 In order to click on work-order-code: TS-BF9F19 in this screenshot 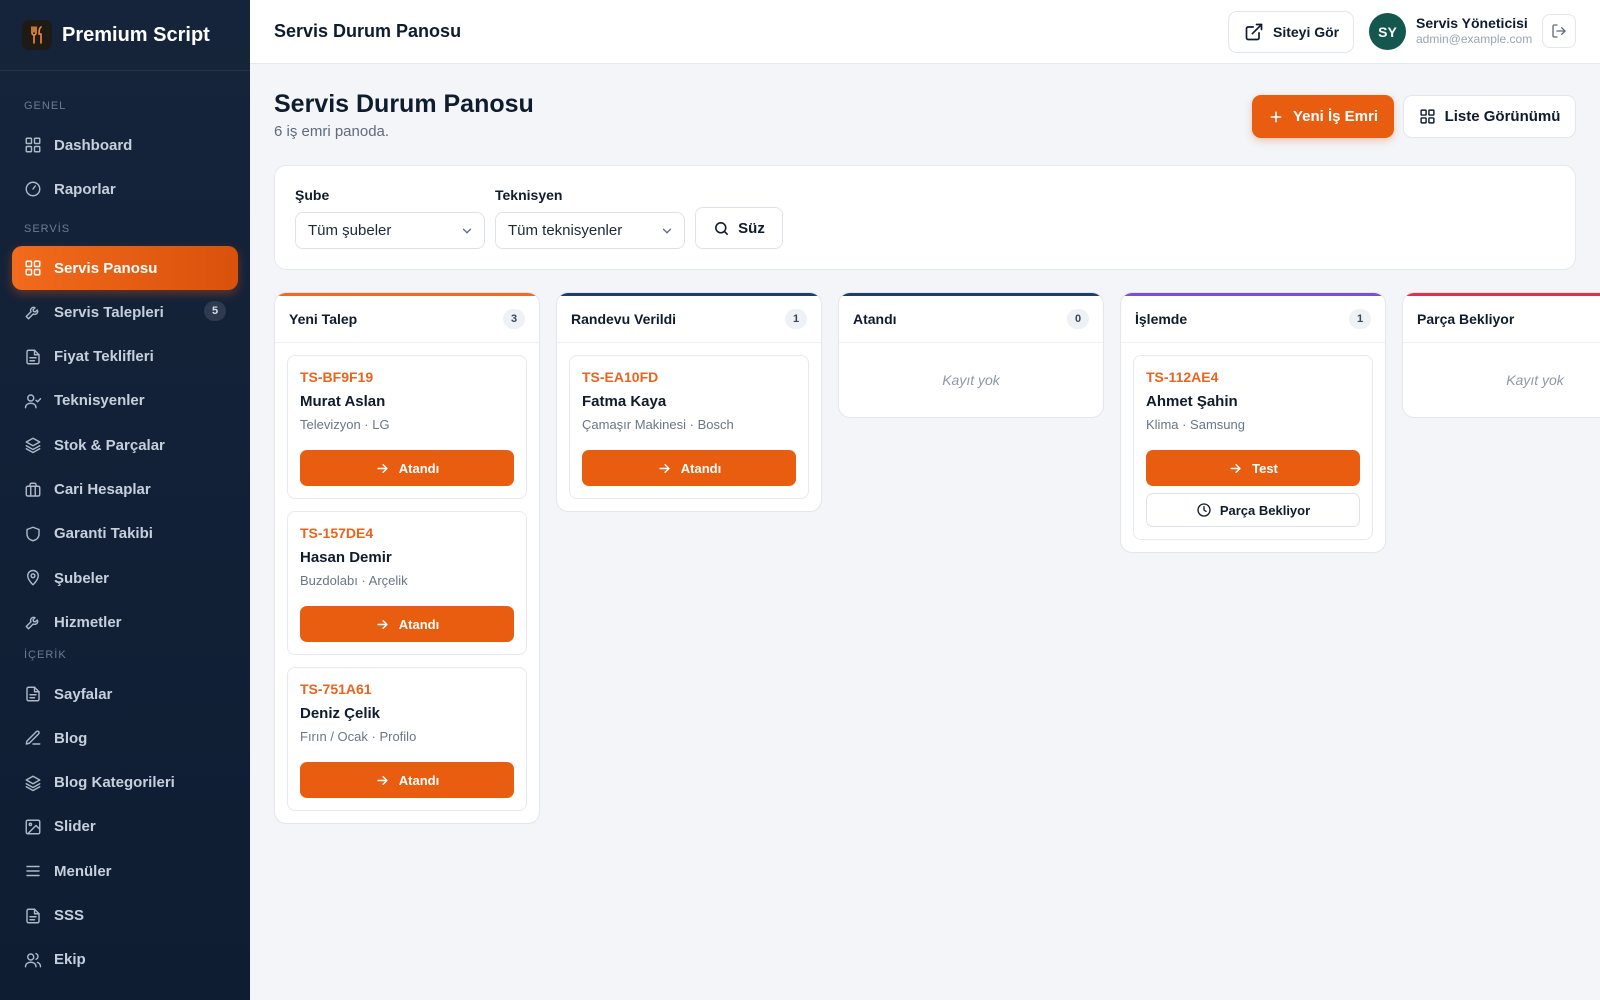, I will do `click(407, 377)`.